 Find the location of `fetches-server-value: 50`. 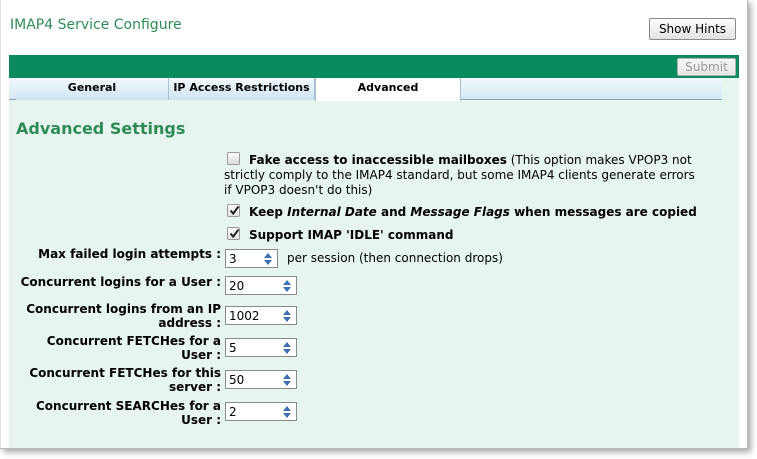

fetches-server-value: 50 is located at coordinates (236, 380).